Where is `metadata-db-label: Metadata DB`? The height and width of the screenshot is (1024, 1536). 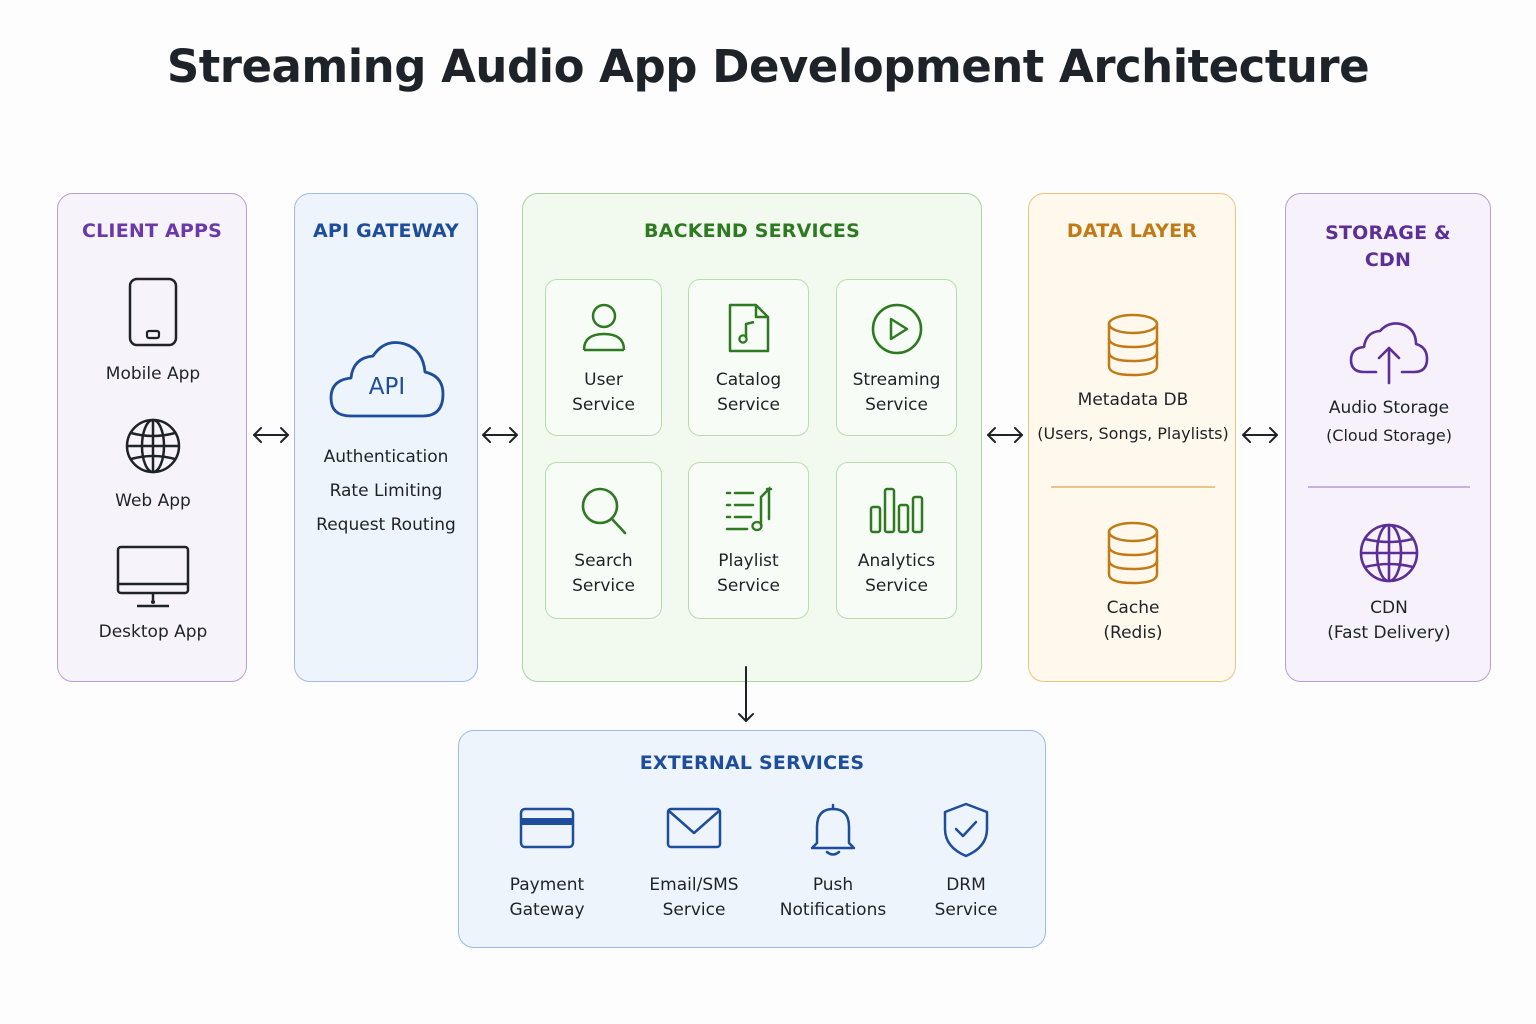 metadata-db-label: Metadata DB is located at coordinates (1133, 400).